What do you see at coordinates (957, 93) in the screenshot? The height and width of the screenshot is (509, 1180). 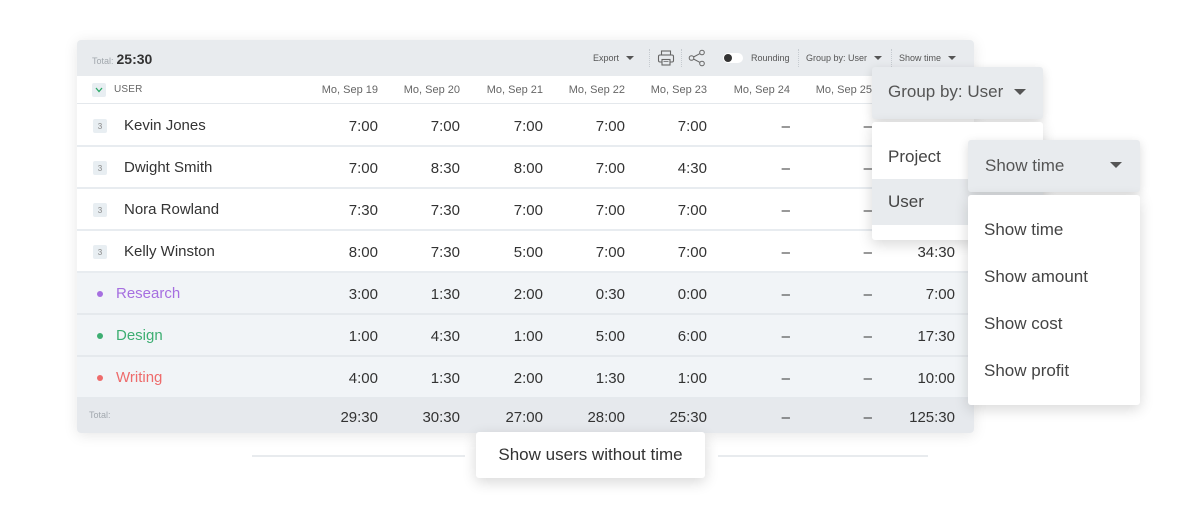 I see `group-by-dropdown-button: Group by: User` at bounding box center [957, 93].